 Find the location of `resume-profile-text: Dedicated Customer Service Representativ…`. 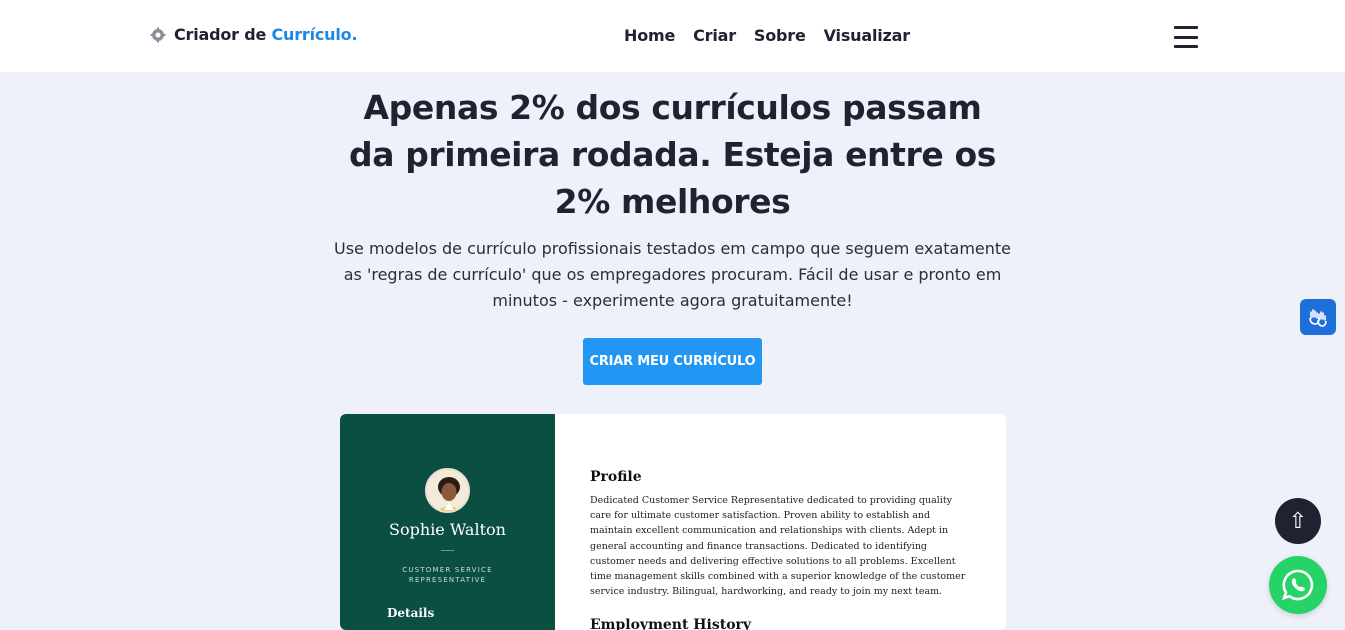

resume-profile-text: Dedicated Customer Service Representativ… is located at coordinates (778, 546).